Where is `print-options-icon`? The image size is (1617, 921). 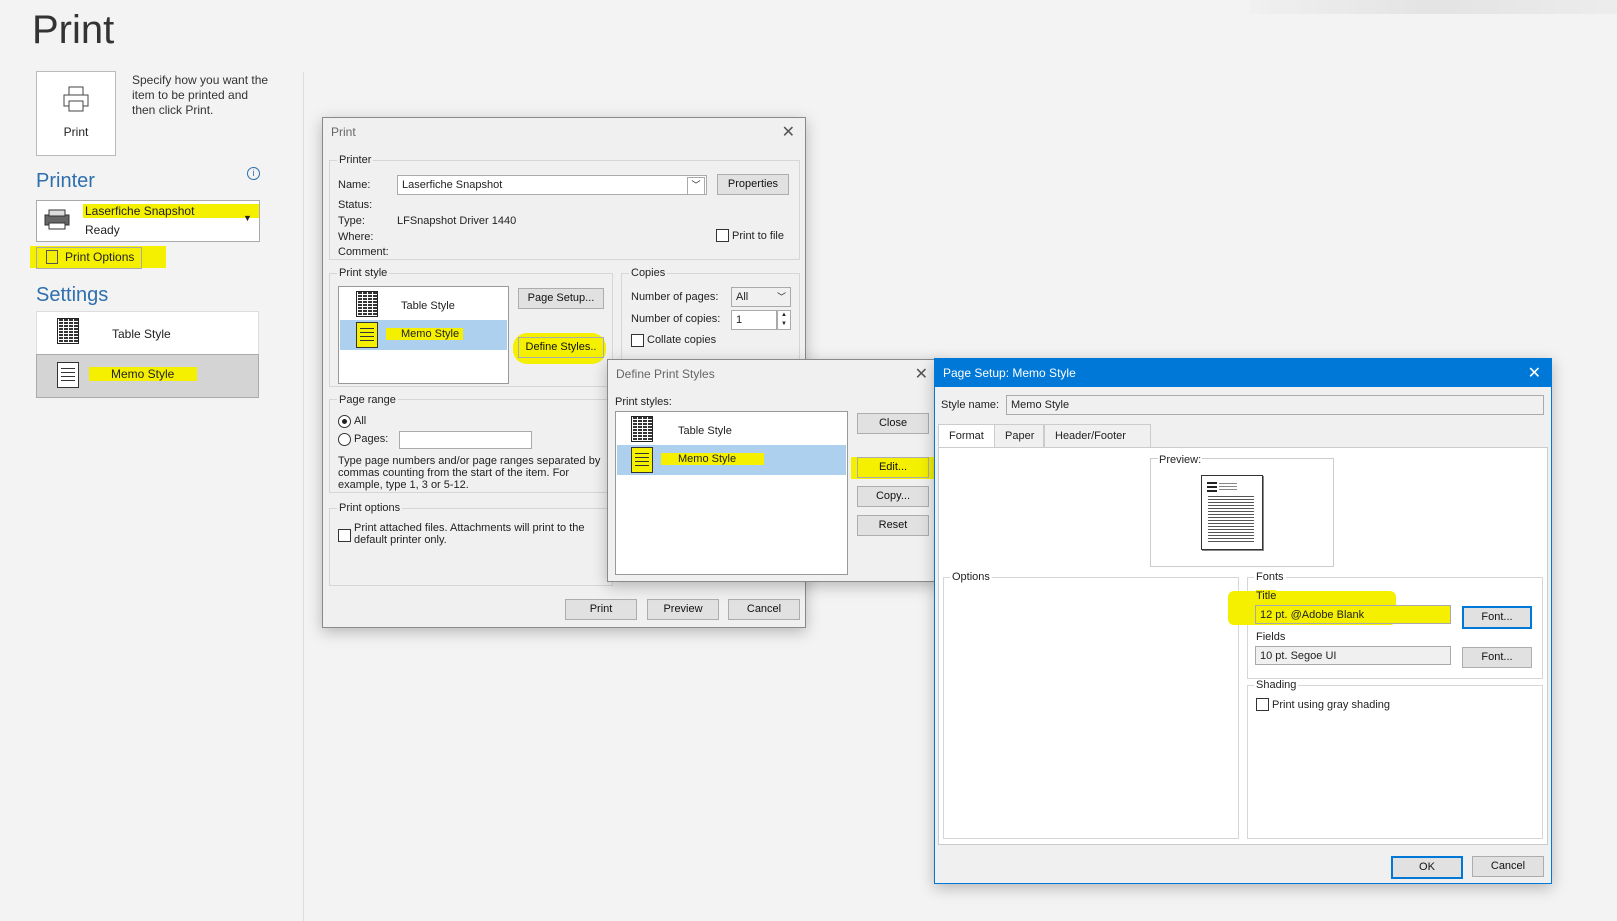
print-options-icon is located at coordinates (52, 257).